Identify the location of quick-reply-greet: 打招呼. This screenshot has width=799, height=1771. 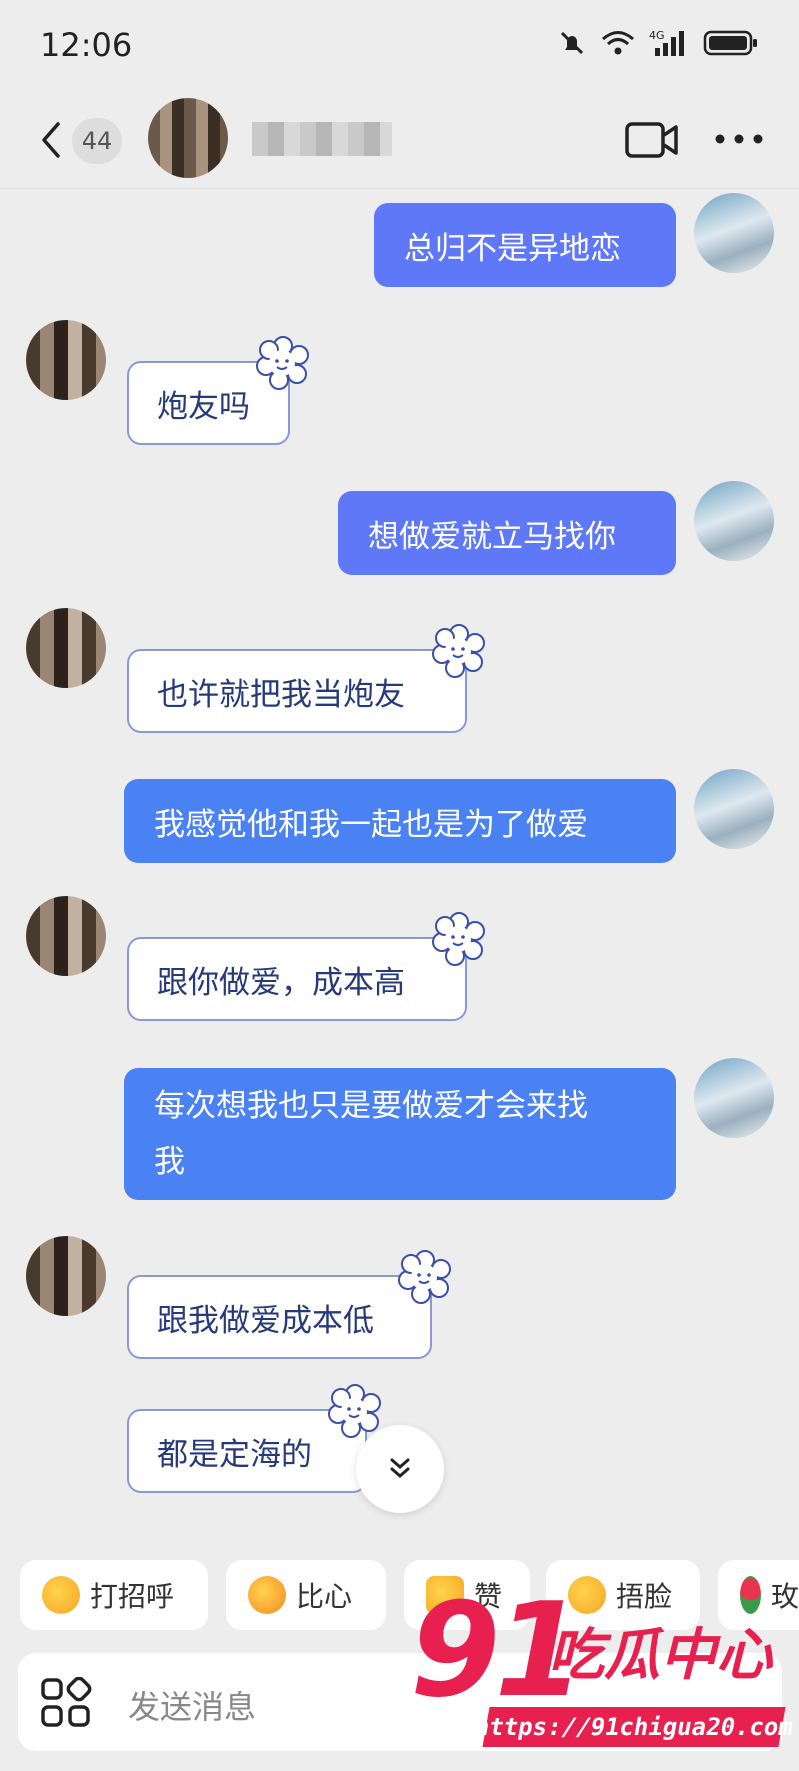
(114, 1595).